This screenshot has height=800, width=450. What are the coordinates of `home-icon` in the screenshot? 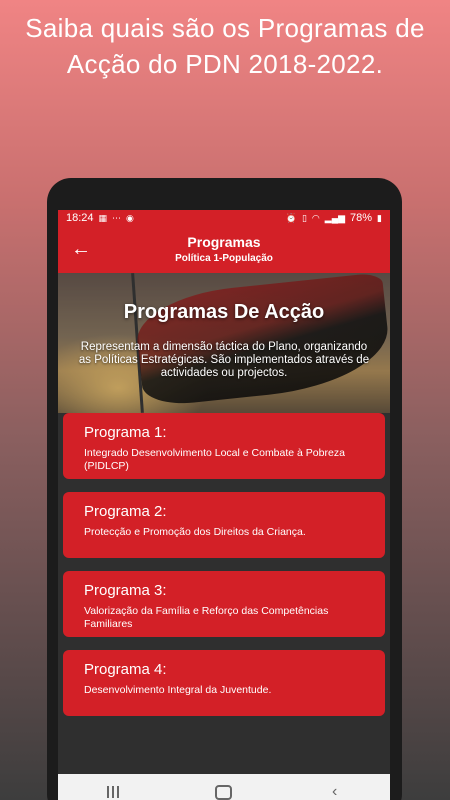 It's located at (224, 792).